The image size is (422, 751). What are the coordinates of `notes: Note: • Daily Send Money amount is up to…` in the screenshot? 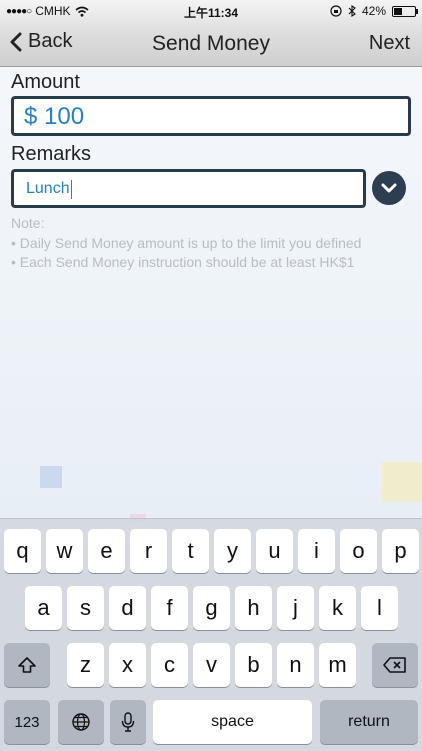 It's located at (186, 243).